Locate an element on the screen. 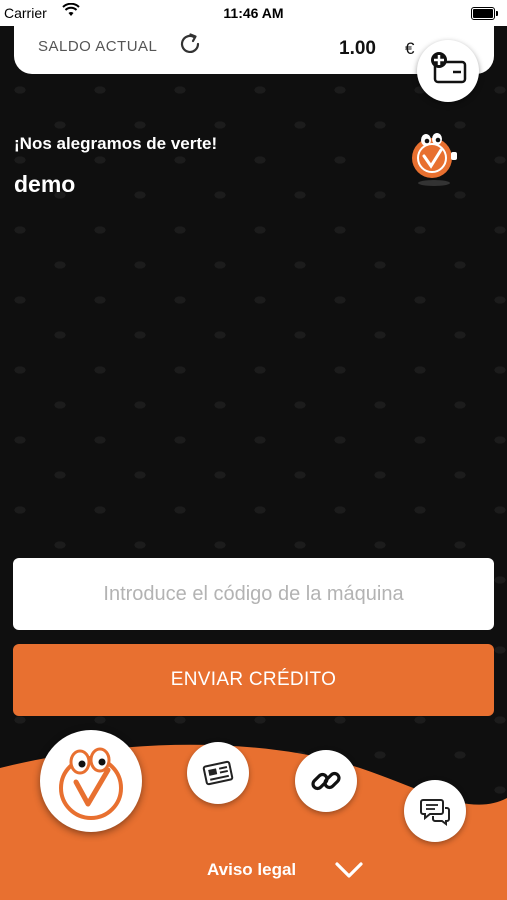  news-icon is located at coordinates (218, 773).